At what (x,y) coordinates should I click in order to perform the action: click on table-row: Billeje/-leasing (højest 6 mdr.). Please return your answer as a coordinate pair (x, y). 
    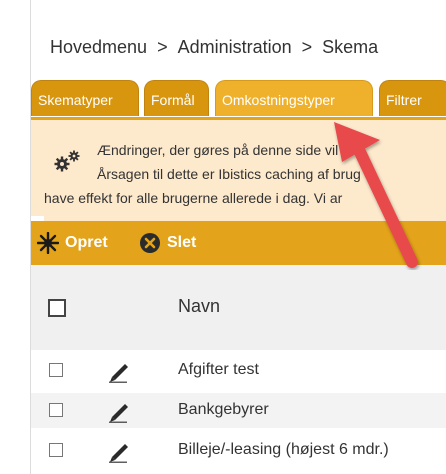
    Looking at the image, I should click on (238, 450).